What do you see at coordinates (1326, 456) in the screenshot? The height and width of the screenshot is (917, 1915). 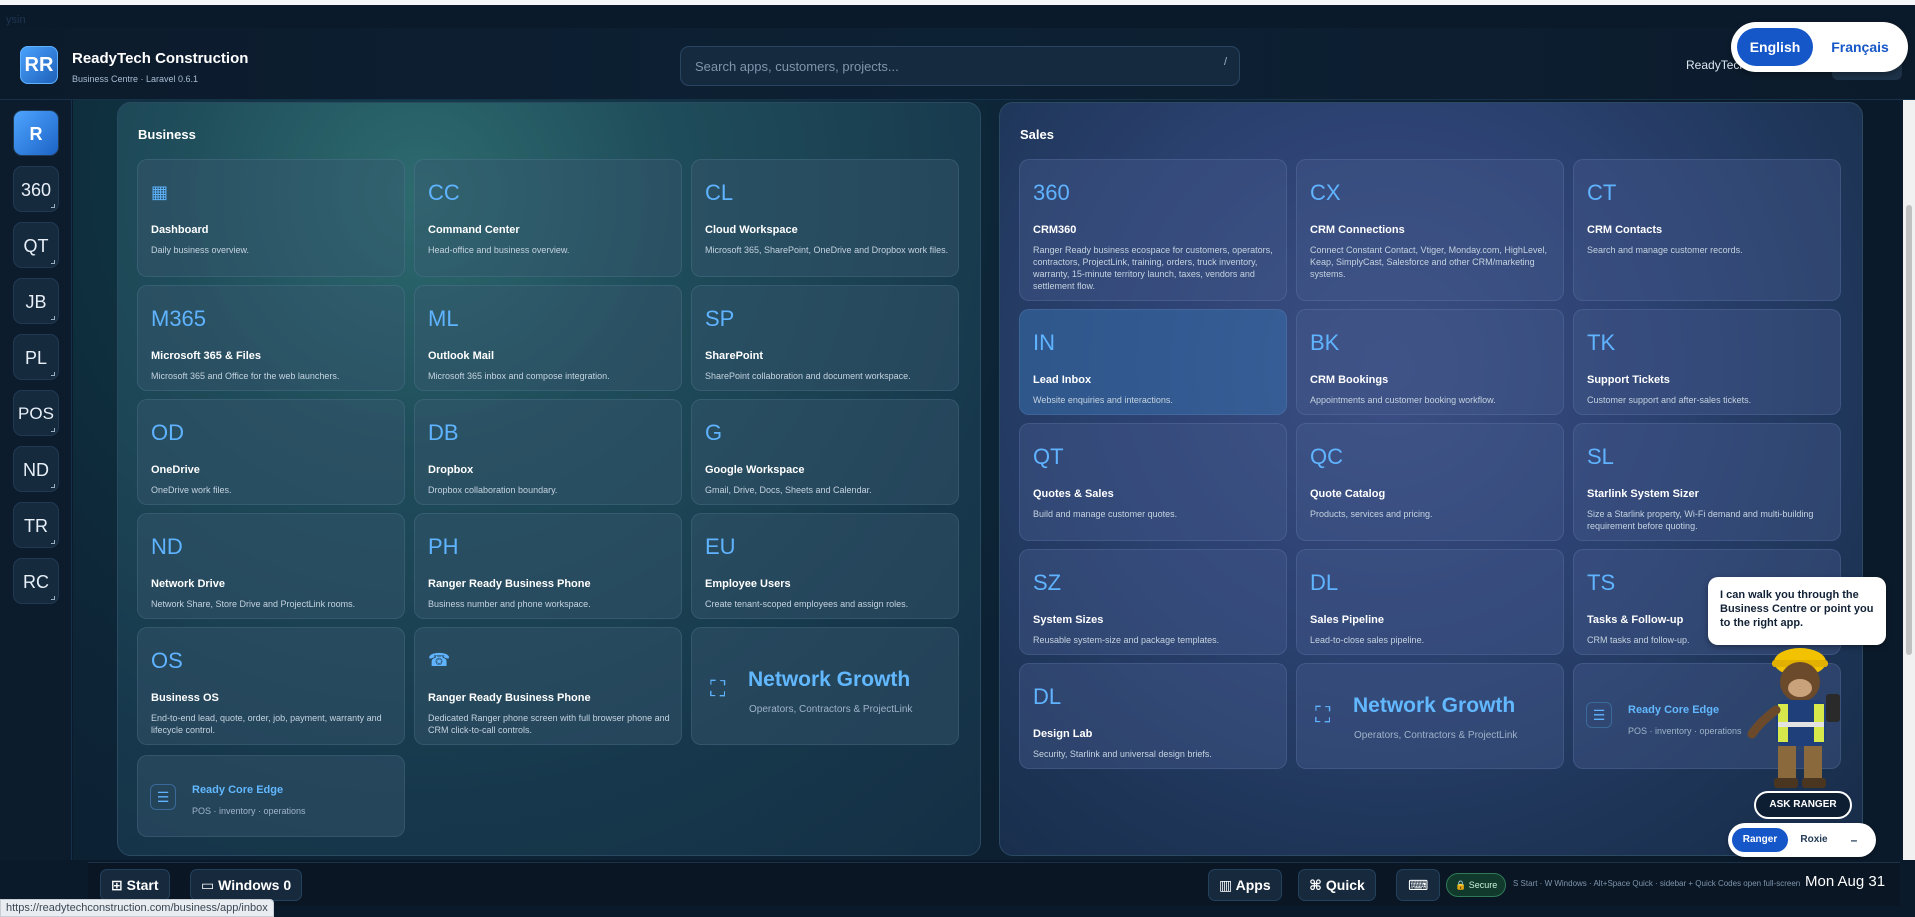 I see `card-abbreviation: QC` at bounding box center [1326, 456].